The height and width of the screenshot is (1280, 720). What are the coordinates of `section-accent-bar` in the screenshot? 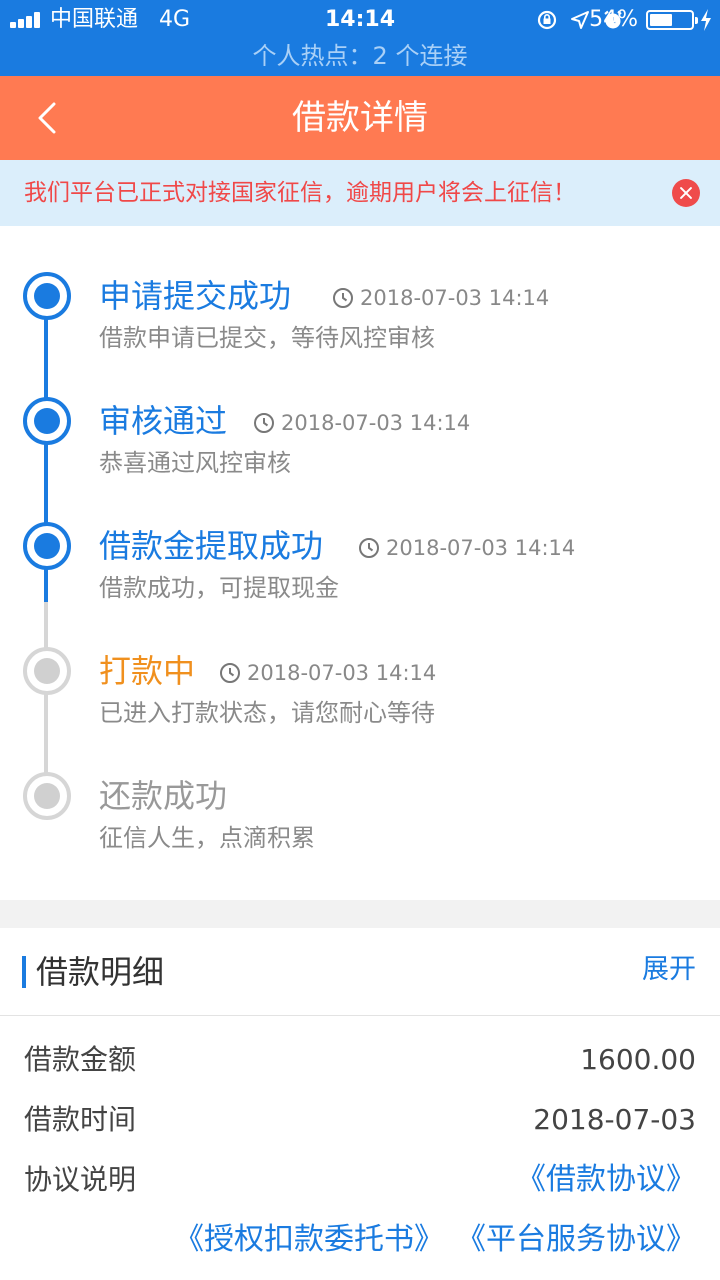 It's located at (24, 972).